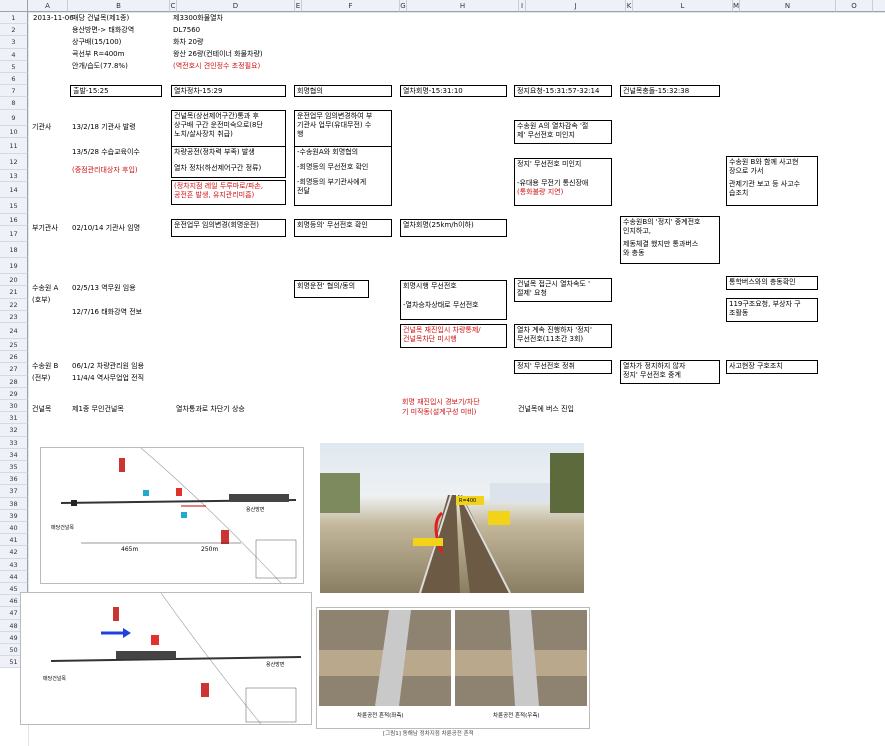 This screenshot has width=885, height=746. Describe the element at coordinates (14, 381) in the screenshot. I see `row-header-28: 28` at that location.